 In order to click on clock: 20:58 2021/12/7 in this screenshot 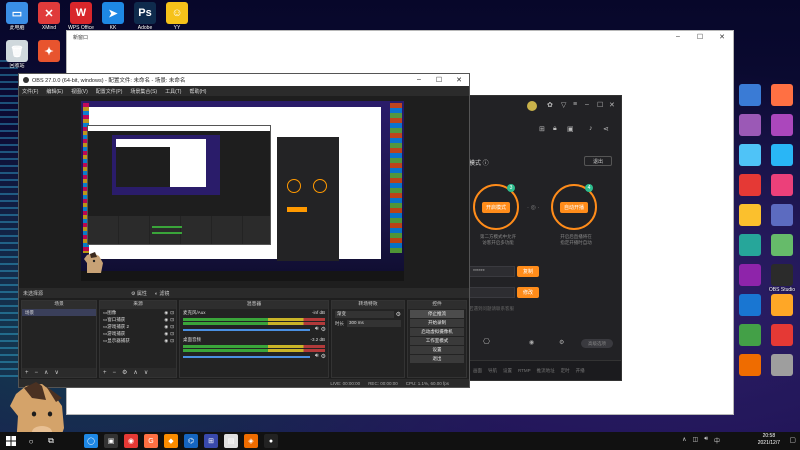, I will do `click(769, 440)`.